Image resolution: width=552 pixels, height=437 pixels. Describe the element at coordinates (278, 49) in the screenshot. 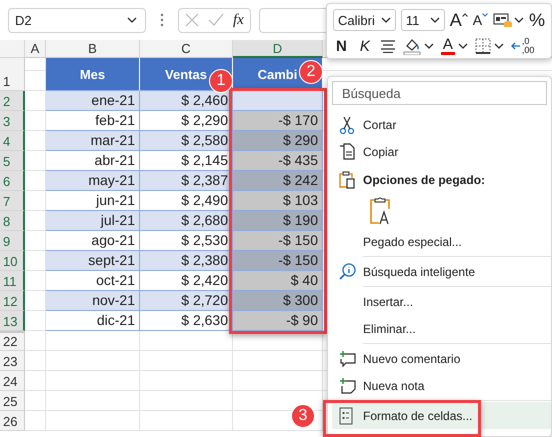

I see `column-header: D` at that location.